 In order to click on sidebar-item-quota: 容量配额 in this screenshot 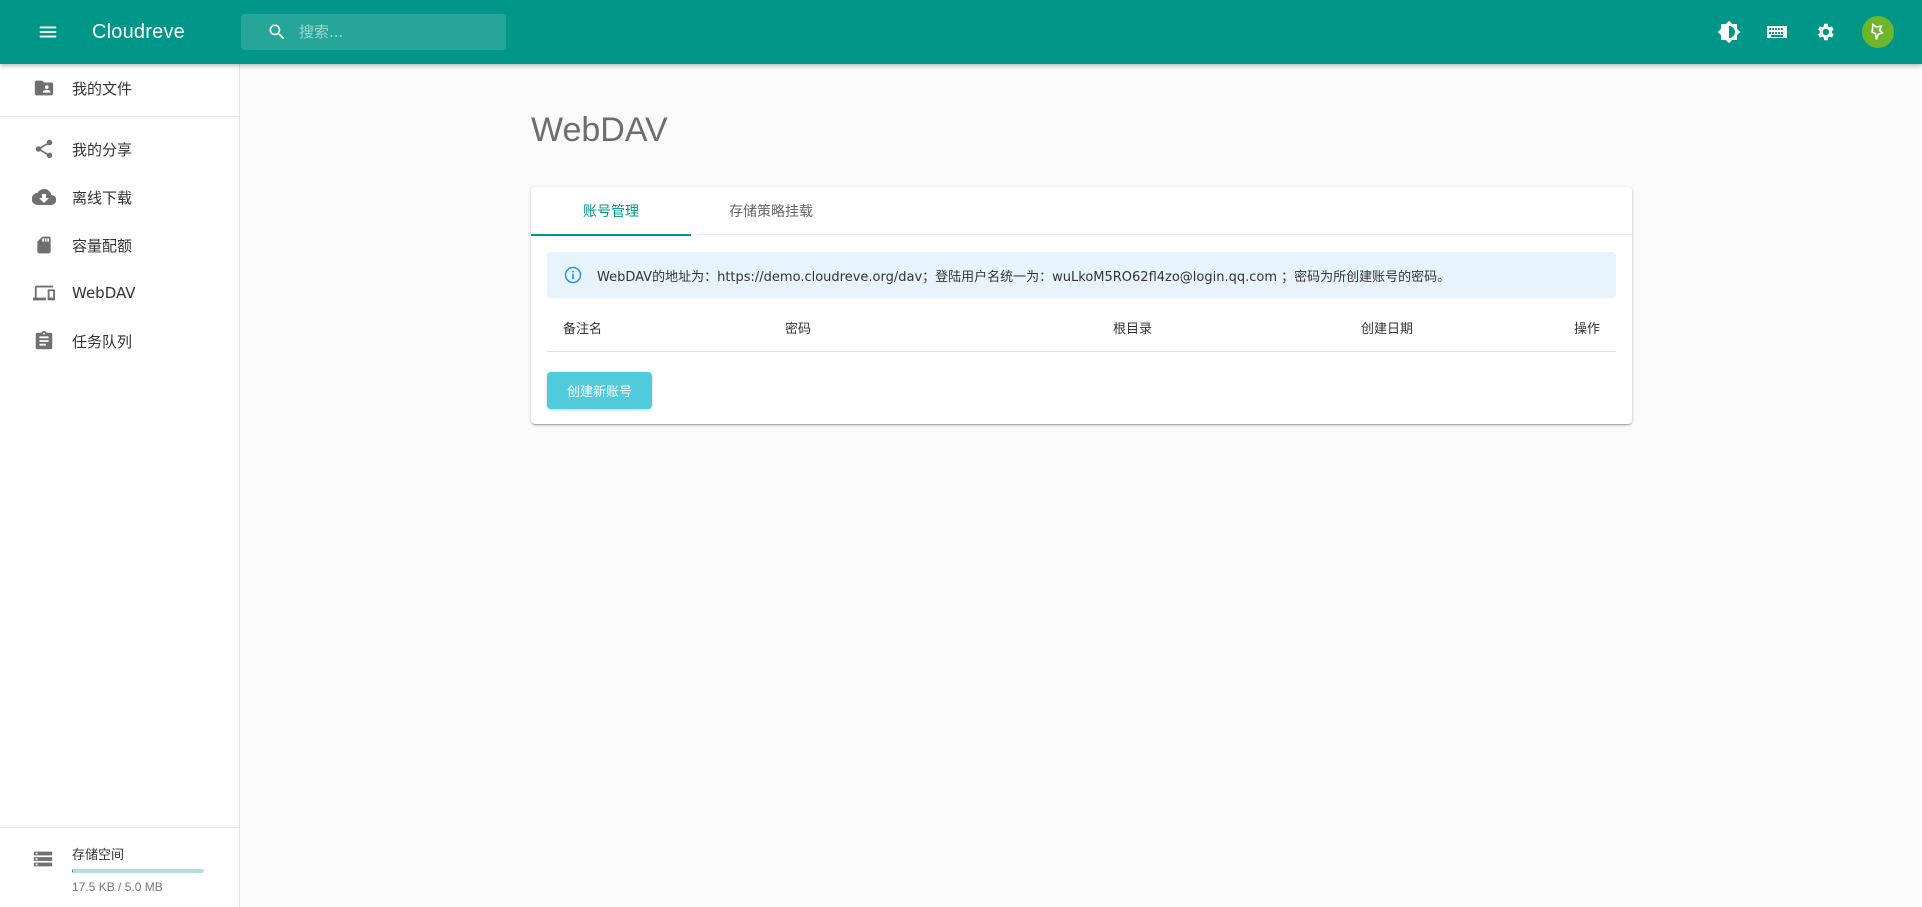, I will do `click(119, 245)`.